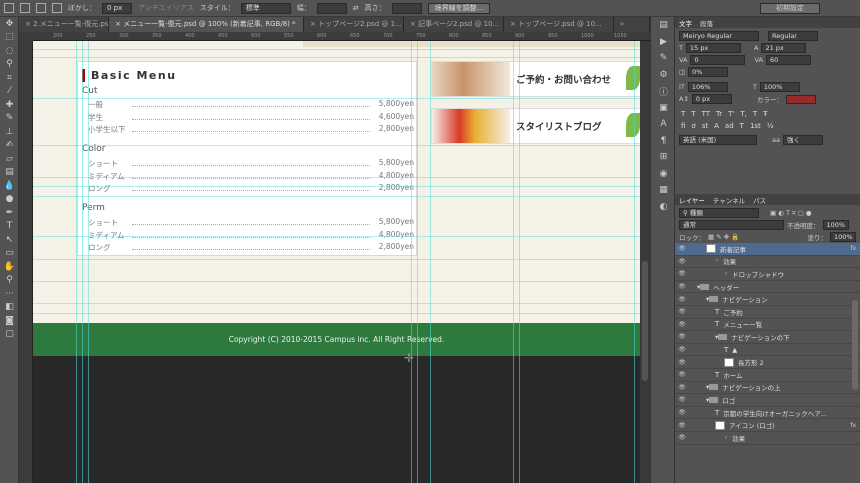 The width and height of the screenshot is (860, 483). Describe the element at coordinates (729, 126) in the screenshot. I see `stylistic-button: ad` at that location.